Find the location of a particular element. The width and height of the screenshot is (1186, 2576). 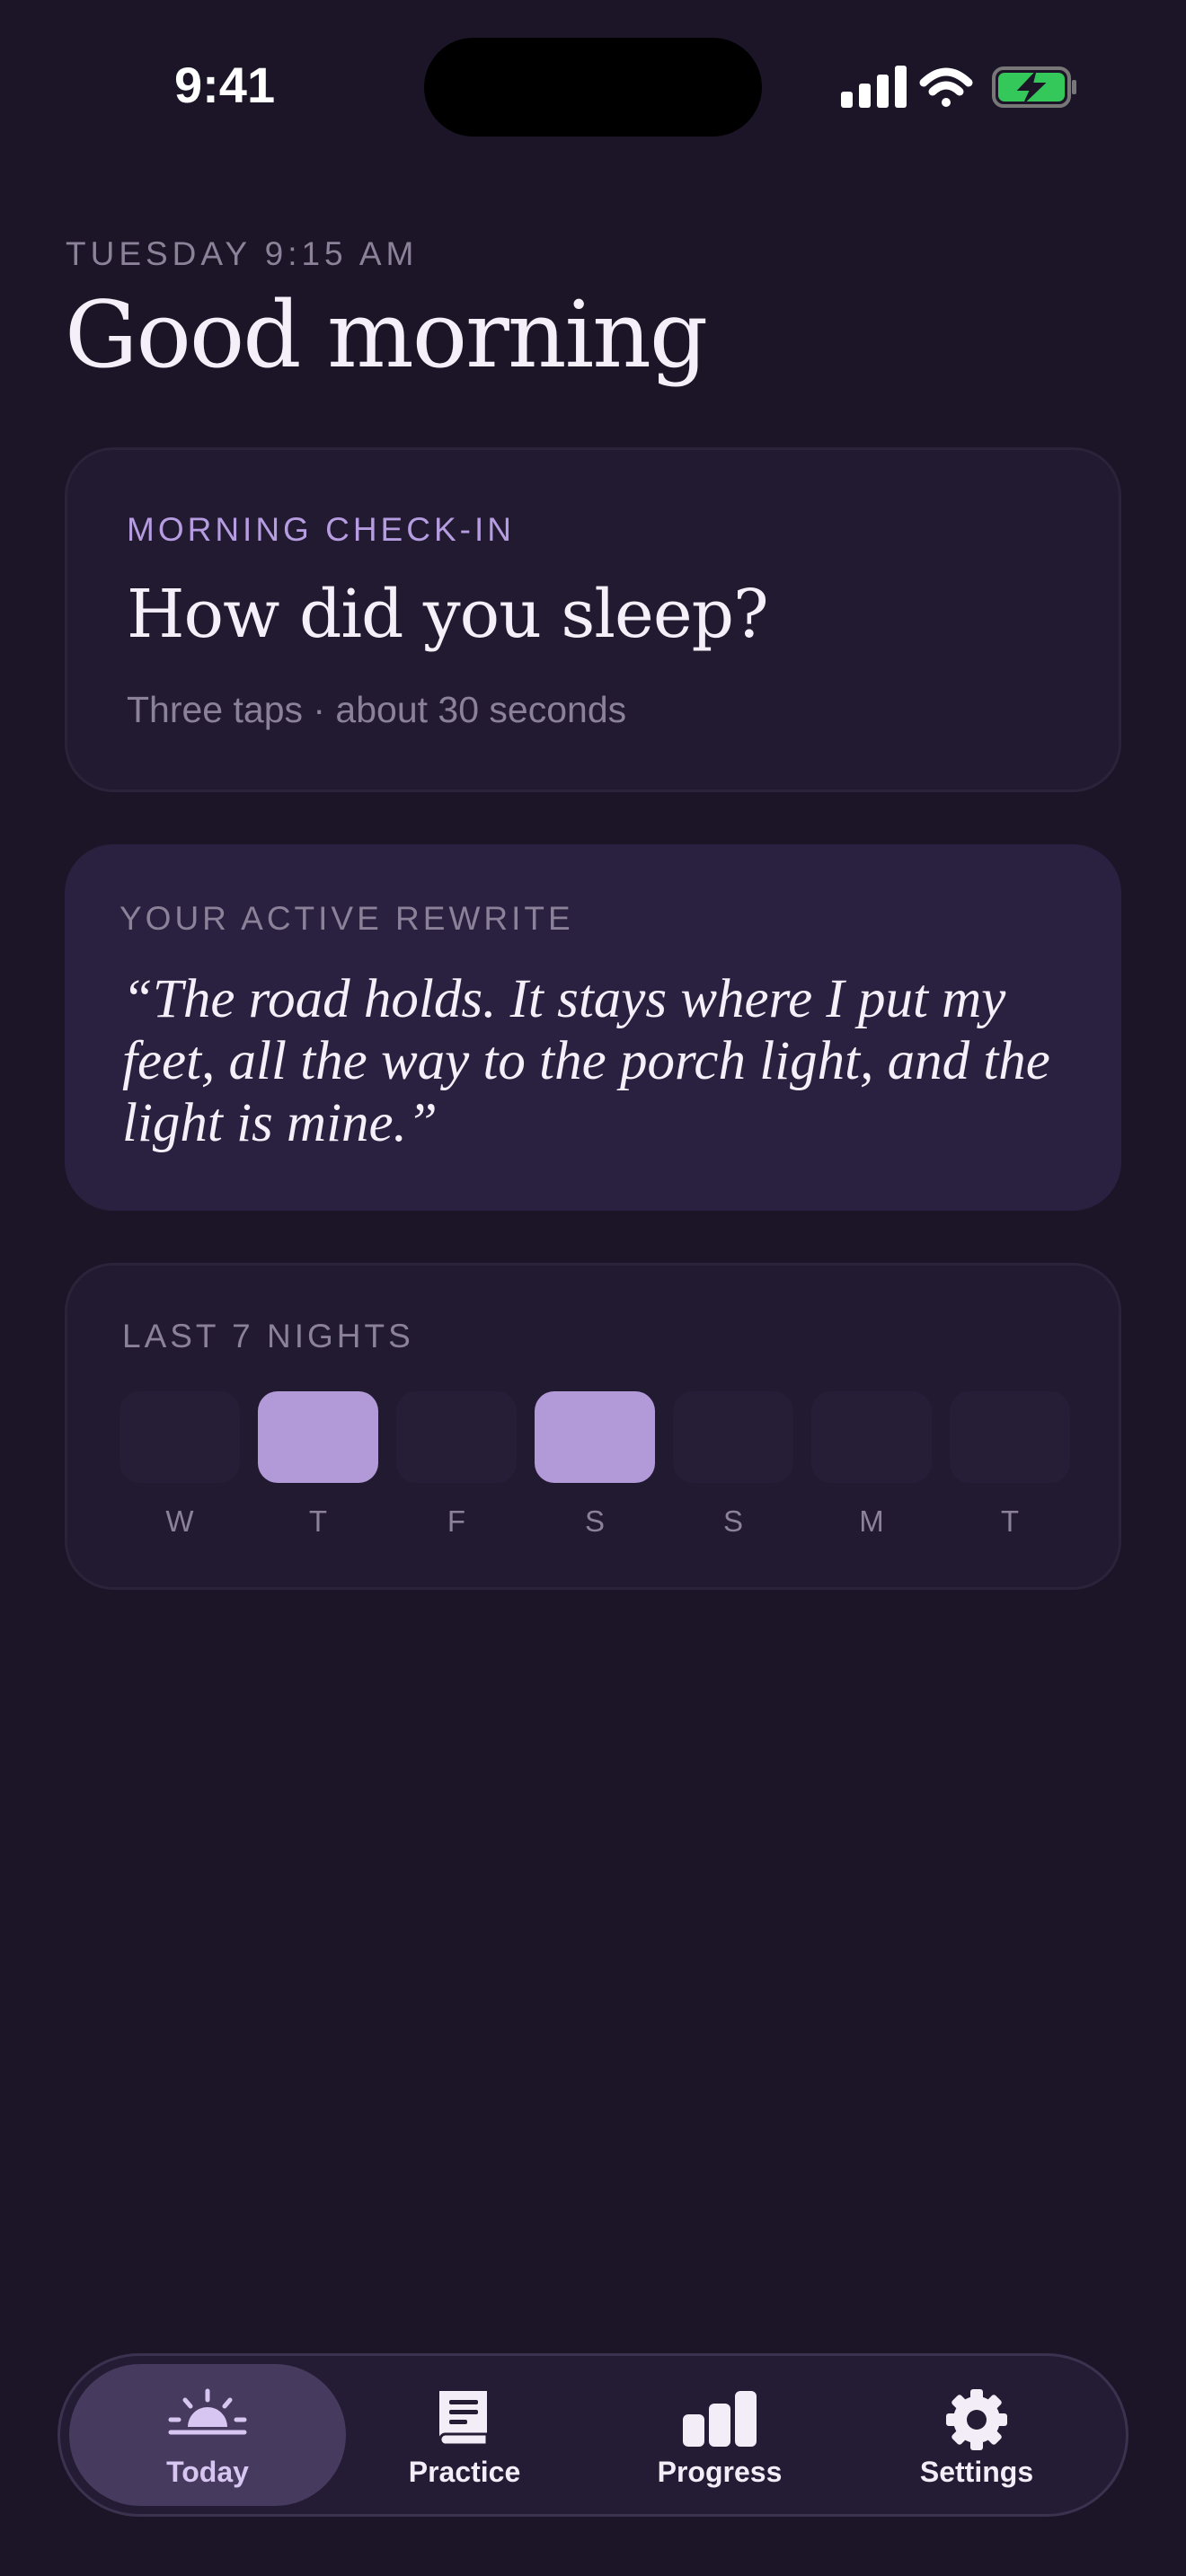

rewrite-kicker: YOUR ACTIVE REWRITE is located at coordinates (346, 918).